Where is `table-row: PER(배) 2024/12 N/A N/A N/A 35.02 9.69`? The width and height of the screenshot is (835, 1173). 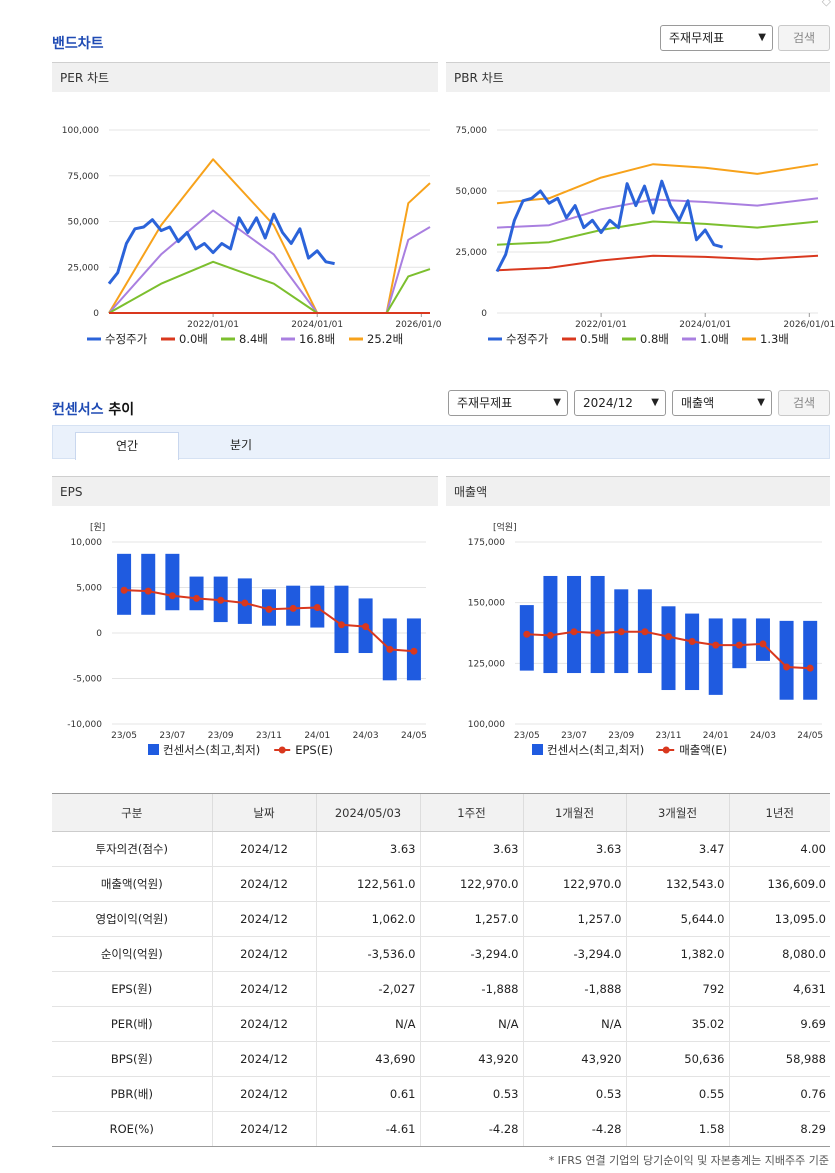 table-row: PER(배) 2024/12 N/A N/A N/A 35.02 9.69 is located at coordinates (441, 1024).